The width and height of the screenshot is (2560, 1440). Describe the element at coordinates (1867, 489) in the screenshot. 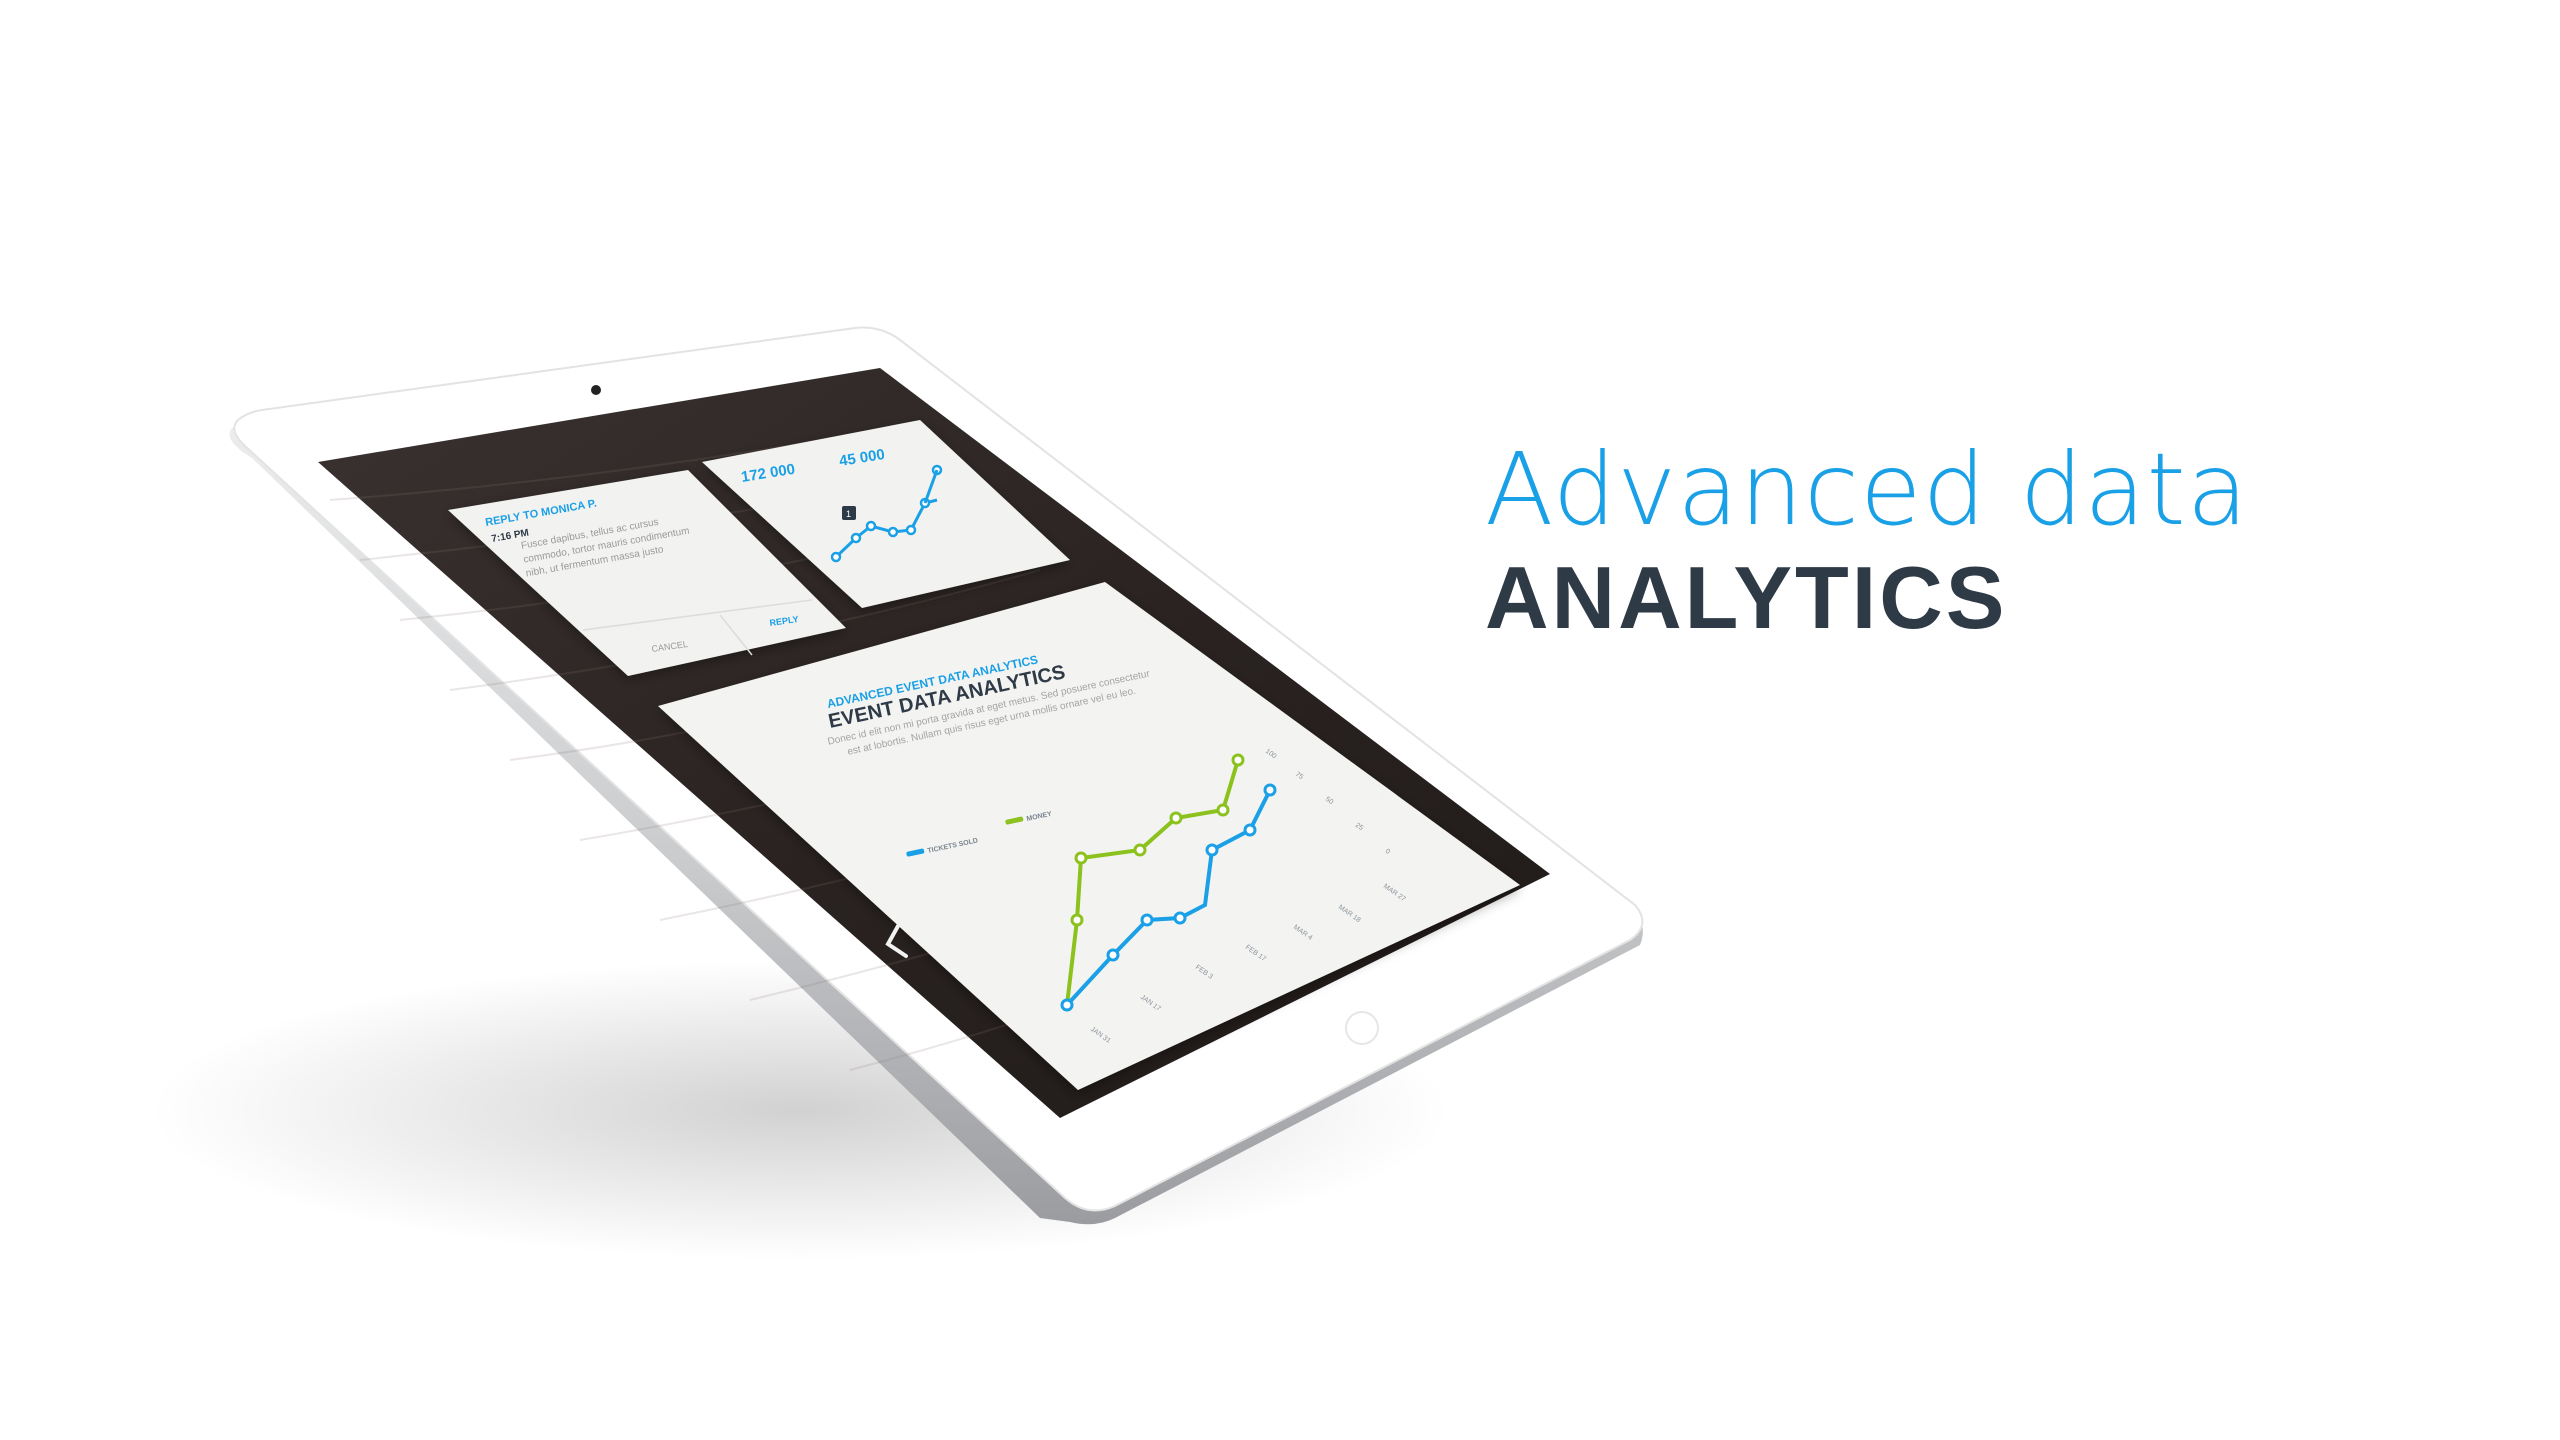

I see `headline-line-1: Advanced data` at that location.